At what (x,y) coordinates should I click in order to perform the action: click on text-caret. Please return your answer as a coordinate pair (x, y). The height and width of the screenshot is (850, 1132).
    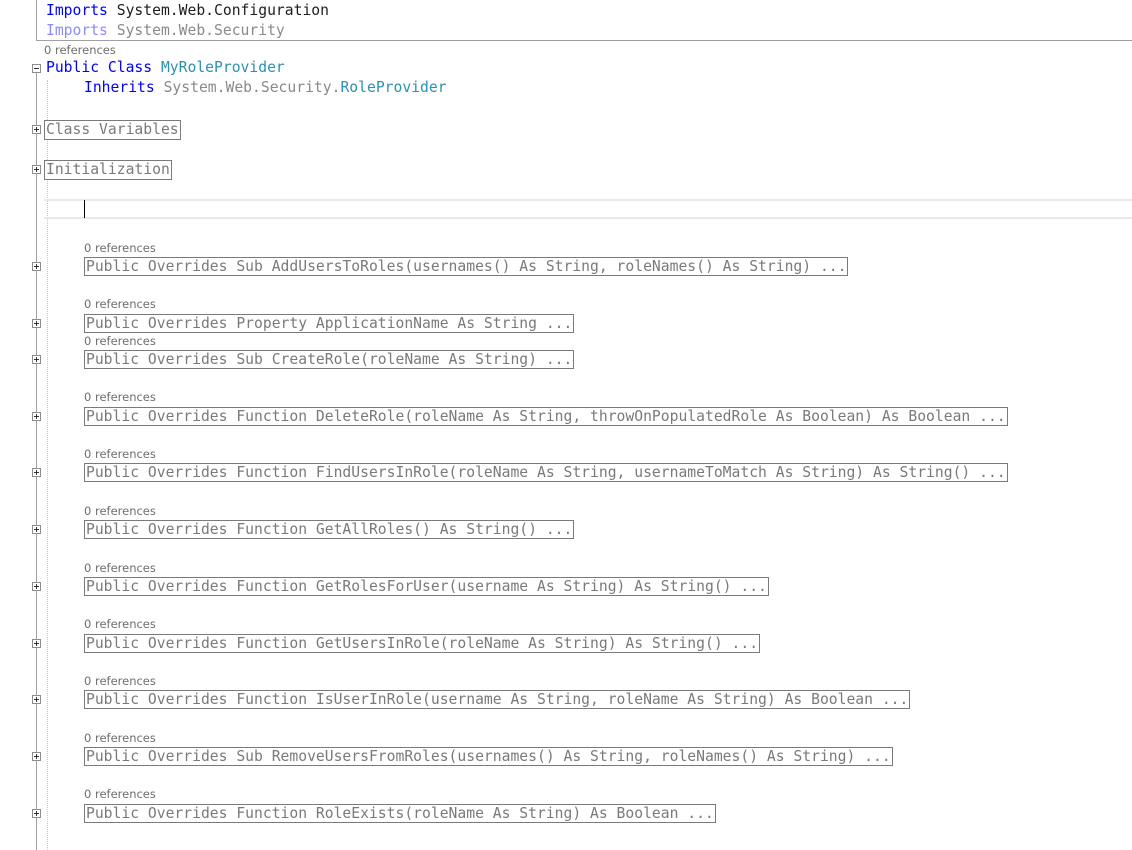
    Looking at the image, I should click on (84, 209).